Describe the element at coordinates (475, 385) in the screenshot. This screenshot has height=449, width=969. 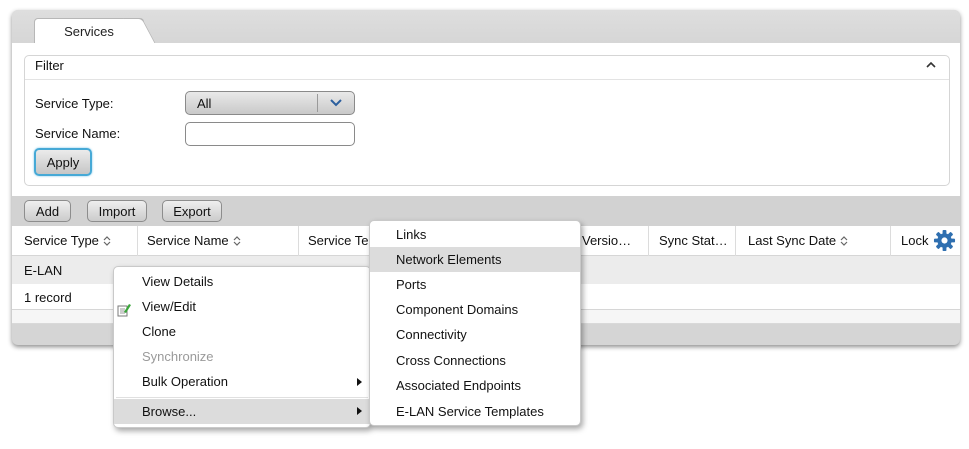
I see `submenu-item-associated-endpoints: Associated Endpoints` at that location.